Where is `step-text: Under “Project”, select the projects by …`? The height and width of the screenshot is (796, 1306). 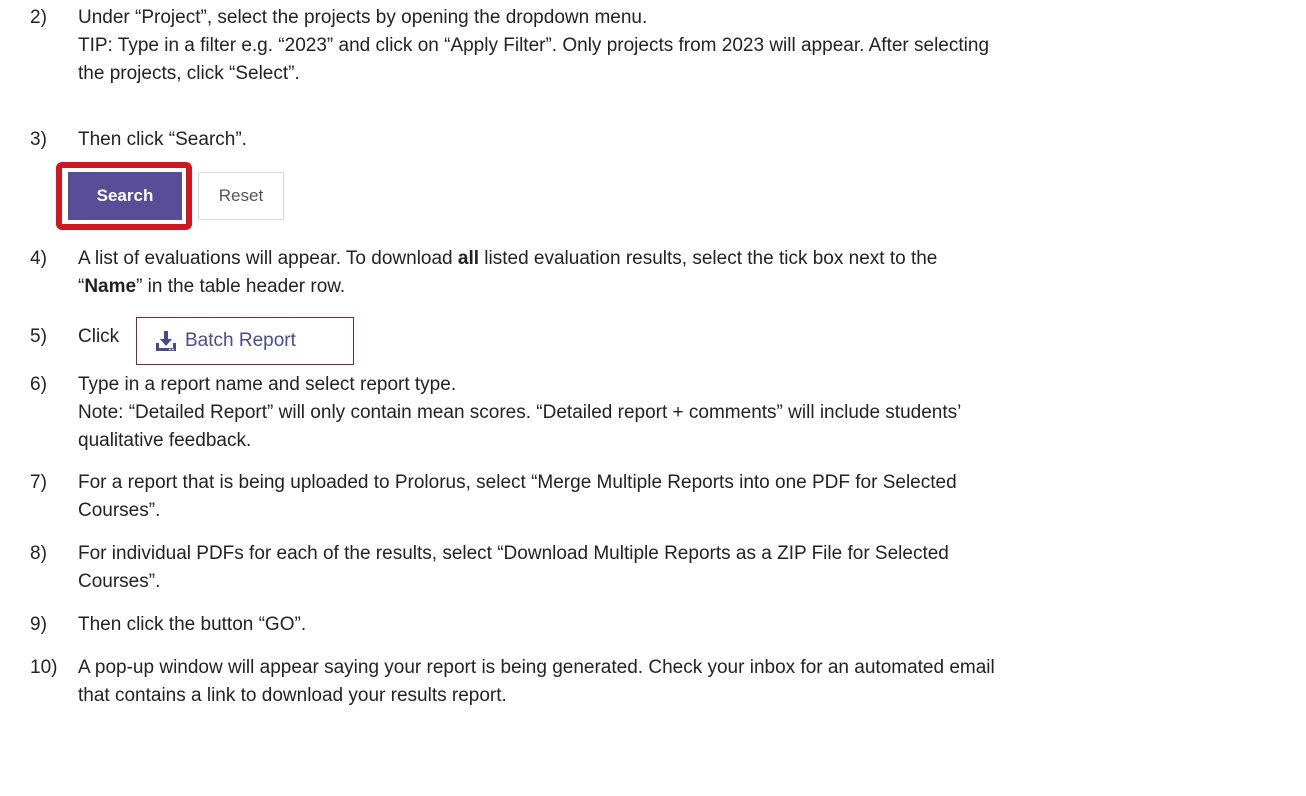 step-text: Under “Project”, select the projects by … is located at coordinates (533, 46).